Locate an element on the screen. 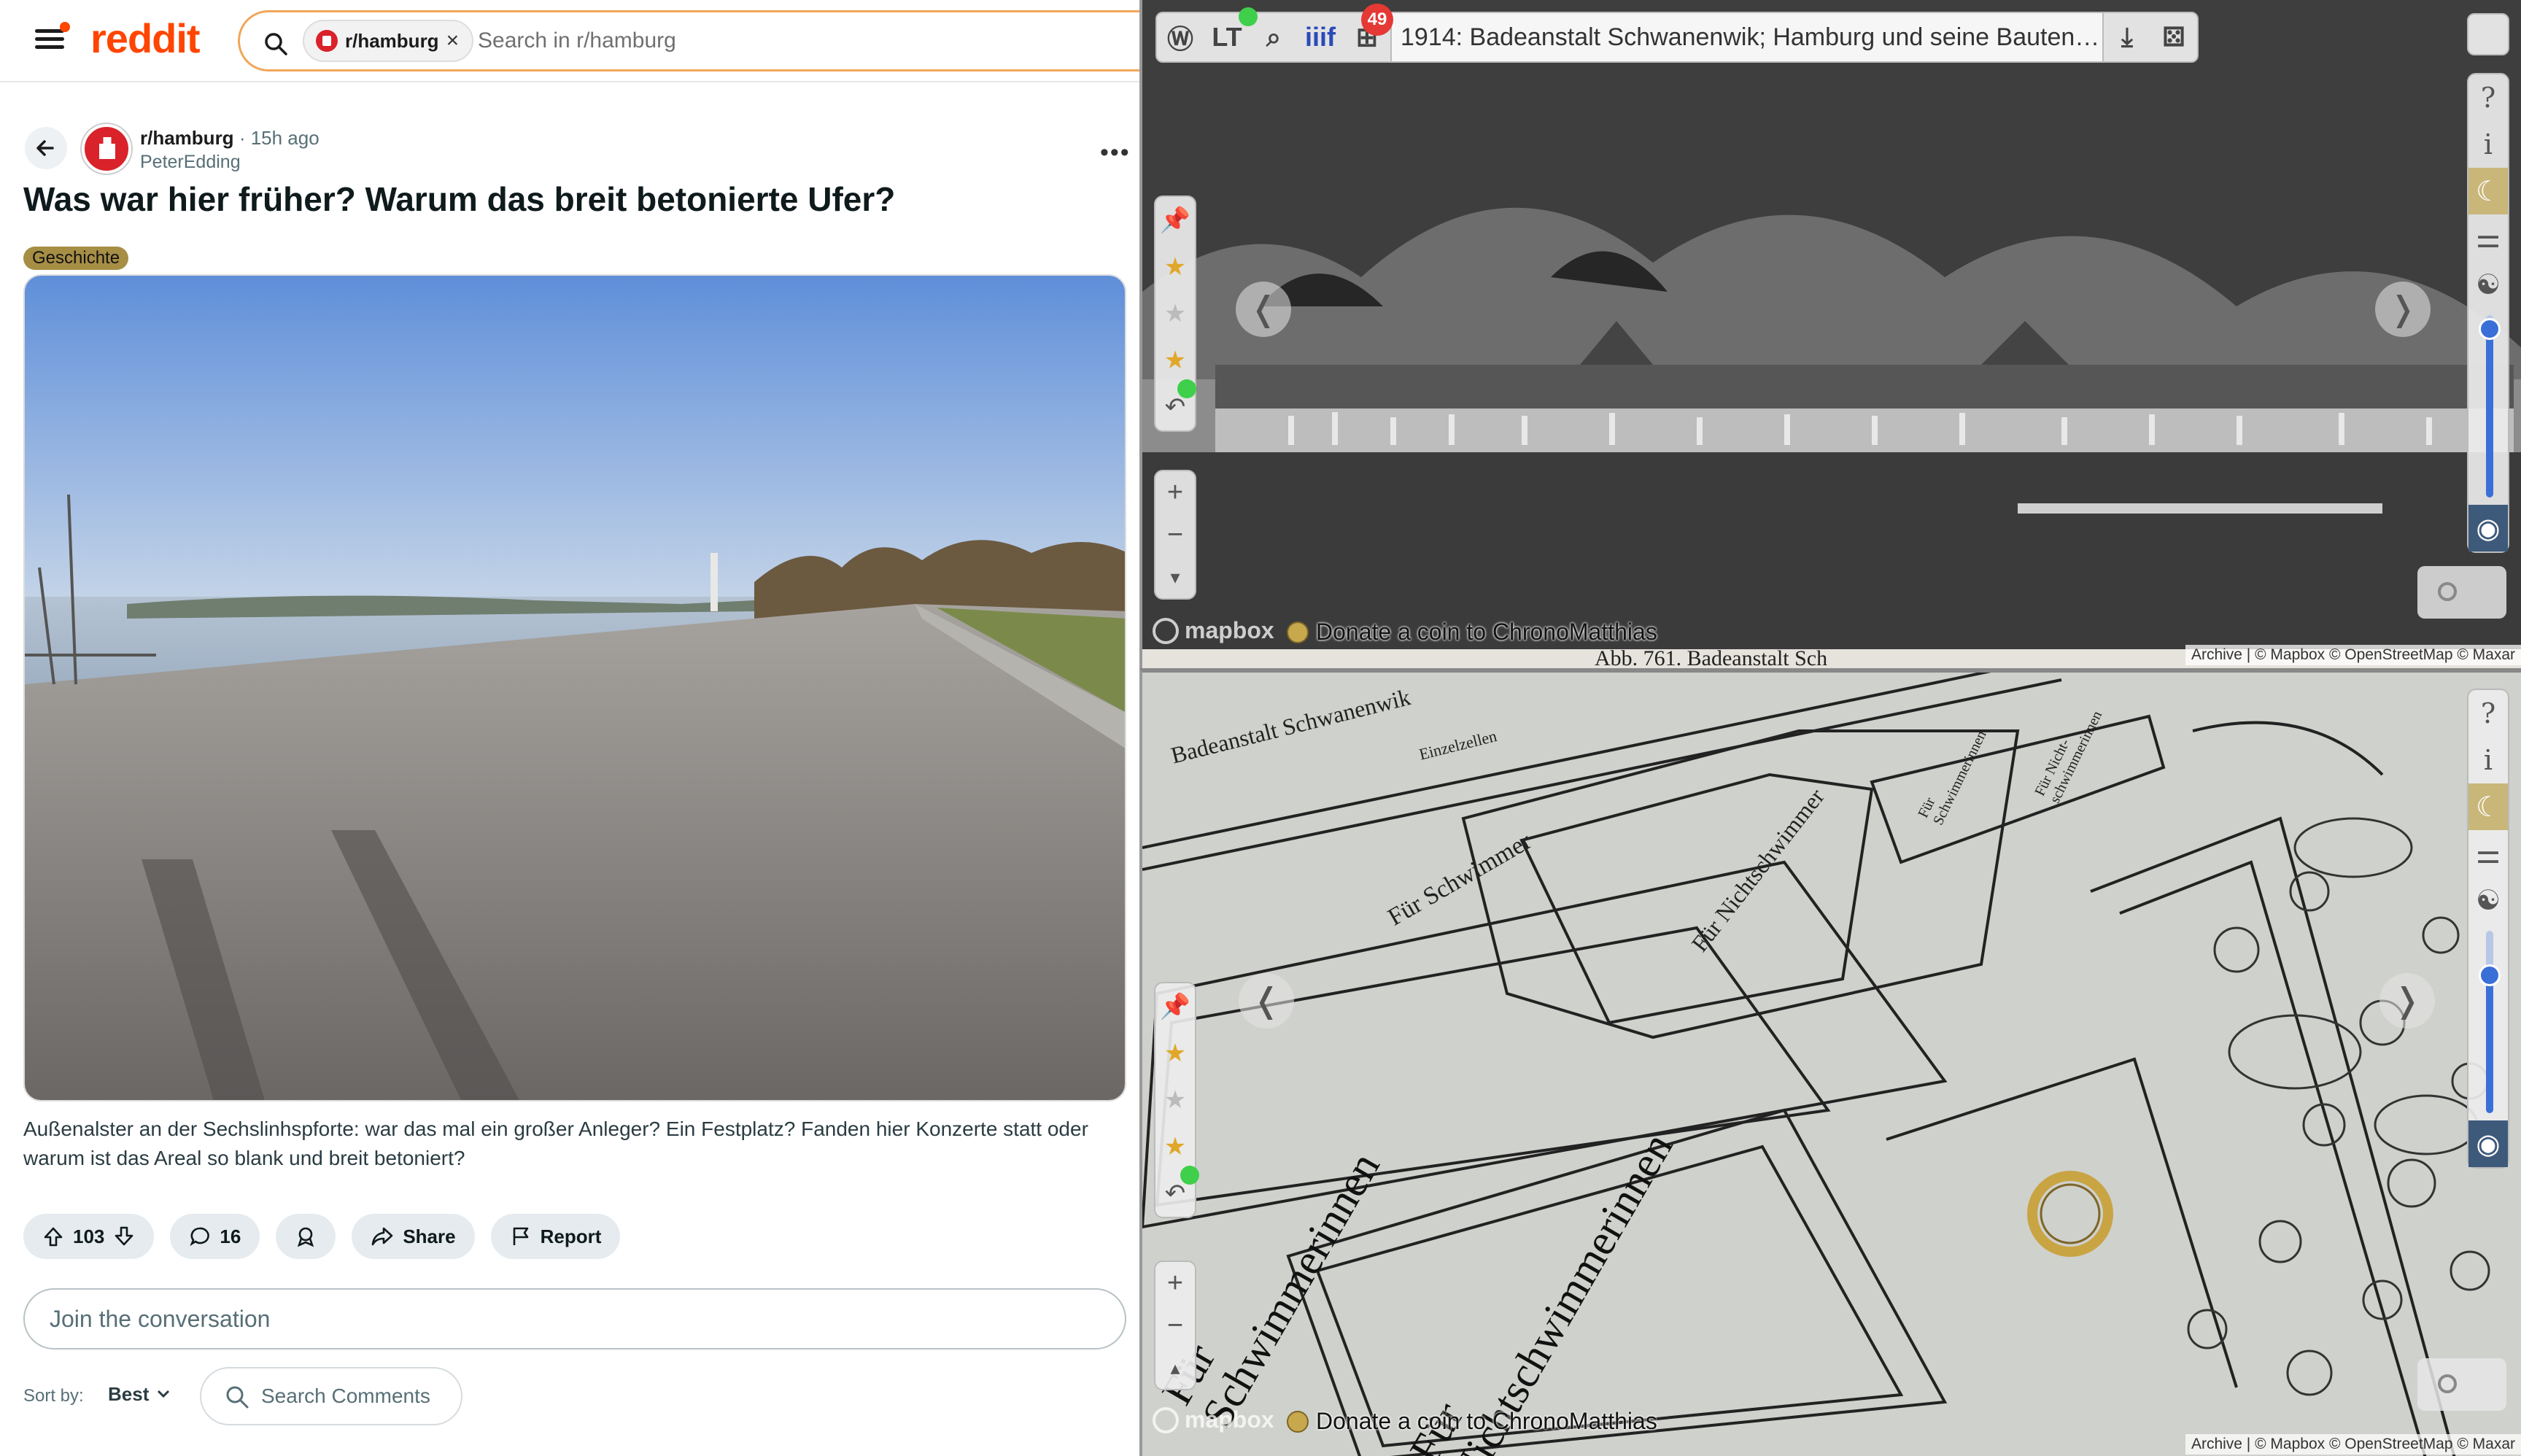  iiif-icon: iiif is located at coordinates (1320, 37).